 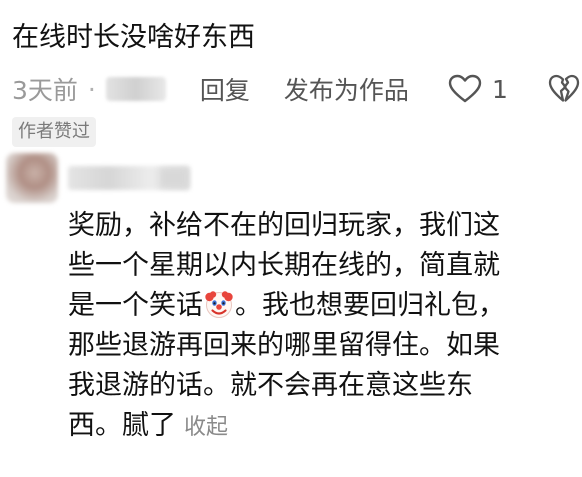 I want to click on reply-line-part: 西。腻了, so click(x=122, y=425).